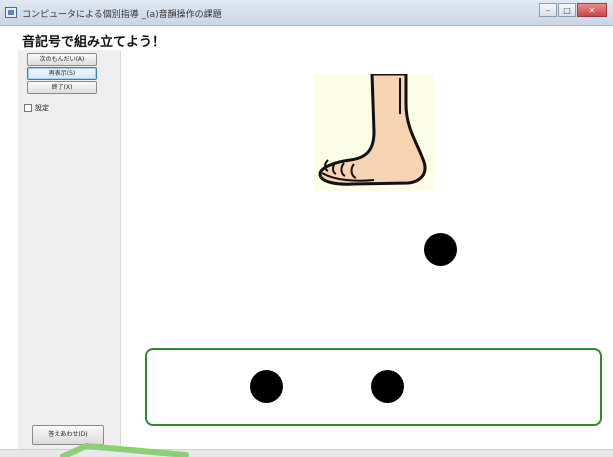 This screenshot has height=457, width=613. I want to click on syllable-dot, so click(440, 249).